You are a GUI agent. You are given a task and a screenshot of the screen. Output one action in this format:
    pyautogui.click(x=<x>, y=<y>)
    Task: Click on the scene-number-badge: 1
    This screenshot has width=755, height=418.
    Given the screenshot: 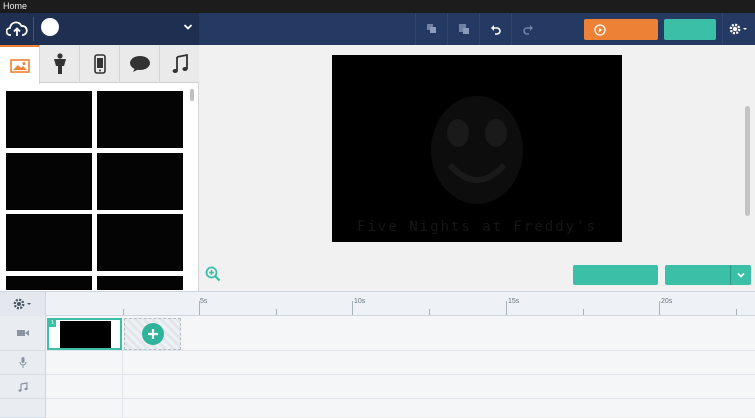 What is the action you would take?
    pyautogui.click(x=52, y=323)
    